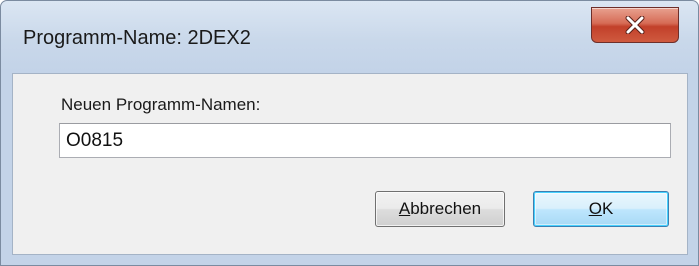 Image resolution: width=699 pixels, height=266 pixels. Describe the element at coordinates (404, 208) in the screenshot. I see `cancel-mnemonic: A` at that location.